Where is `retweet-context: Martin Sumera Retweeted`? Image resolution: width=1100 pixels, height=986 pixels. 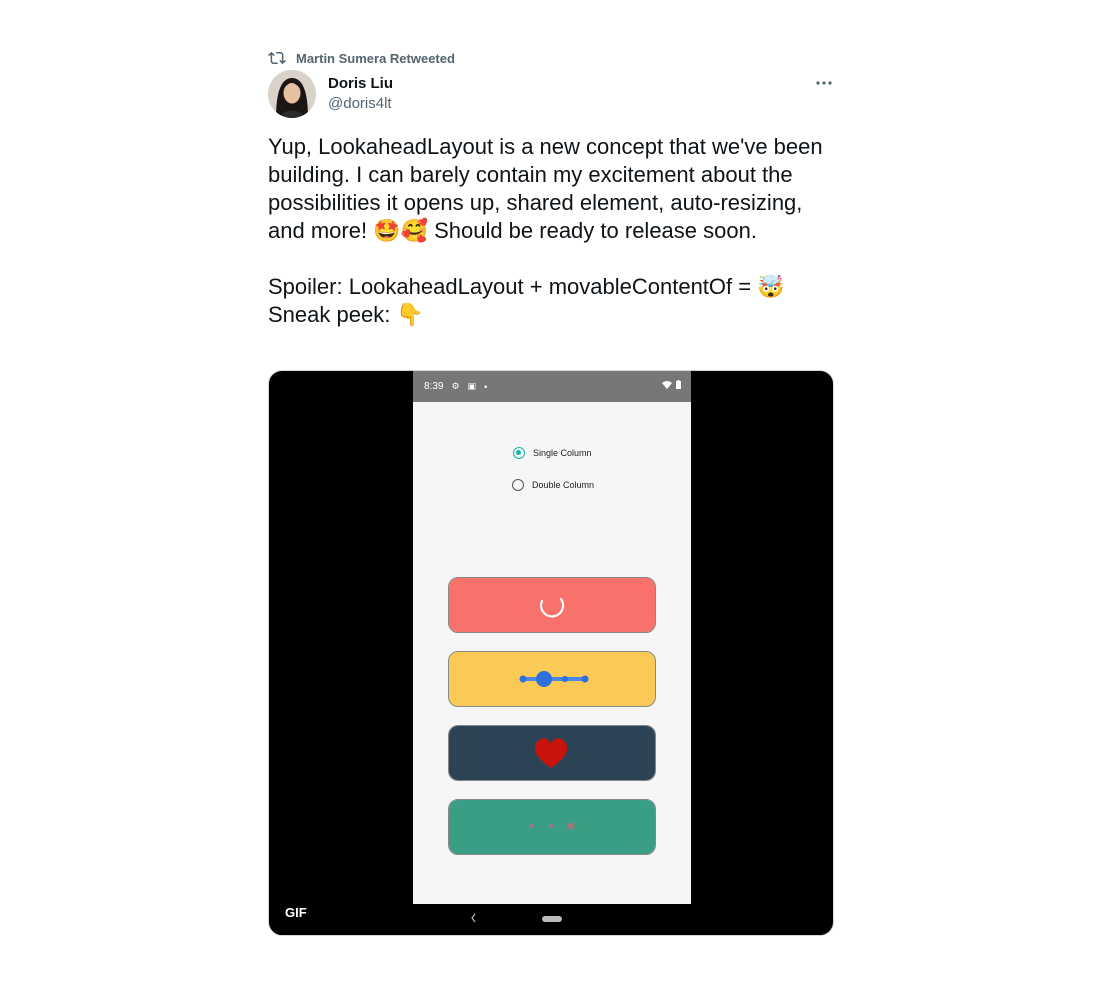
retweet-context: Martin Sumera Retweeted is located at coordinates (361, 58).